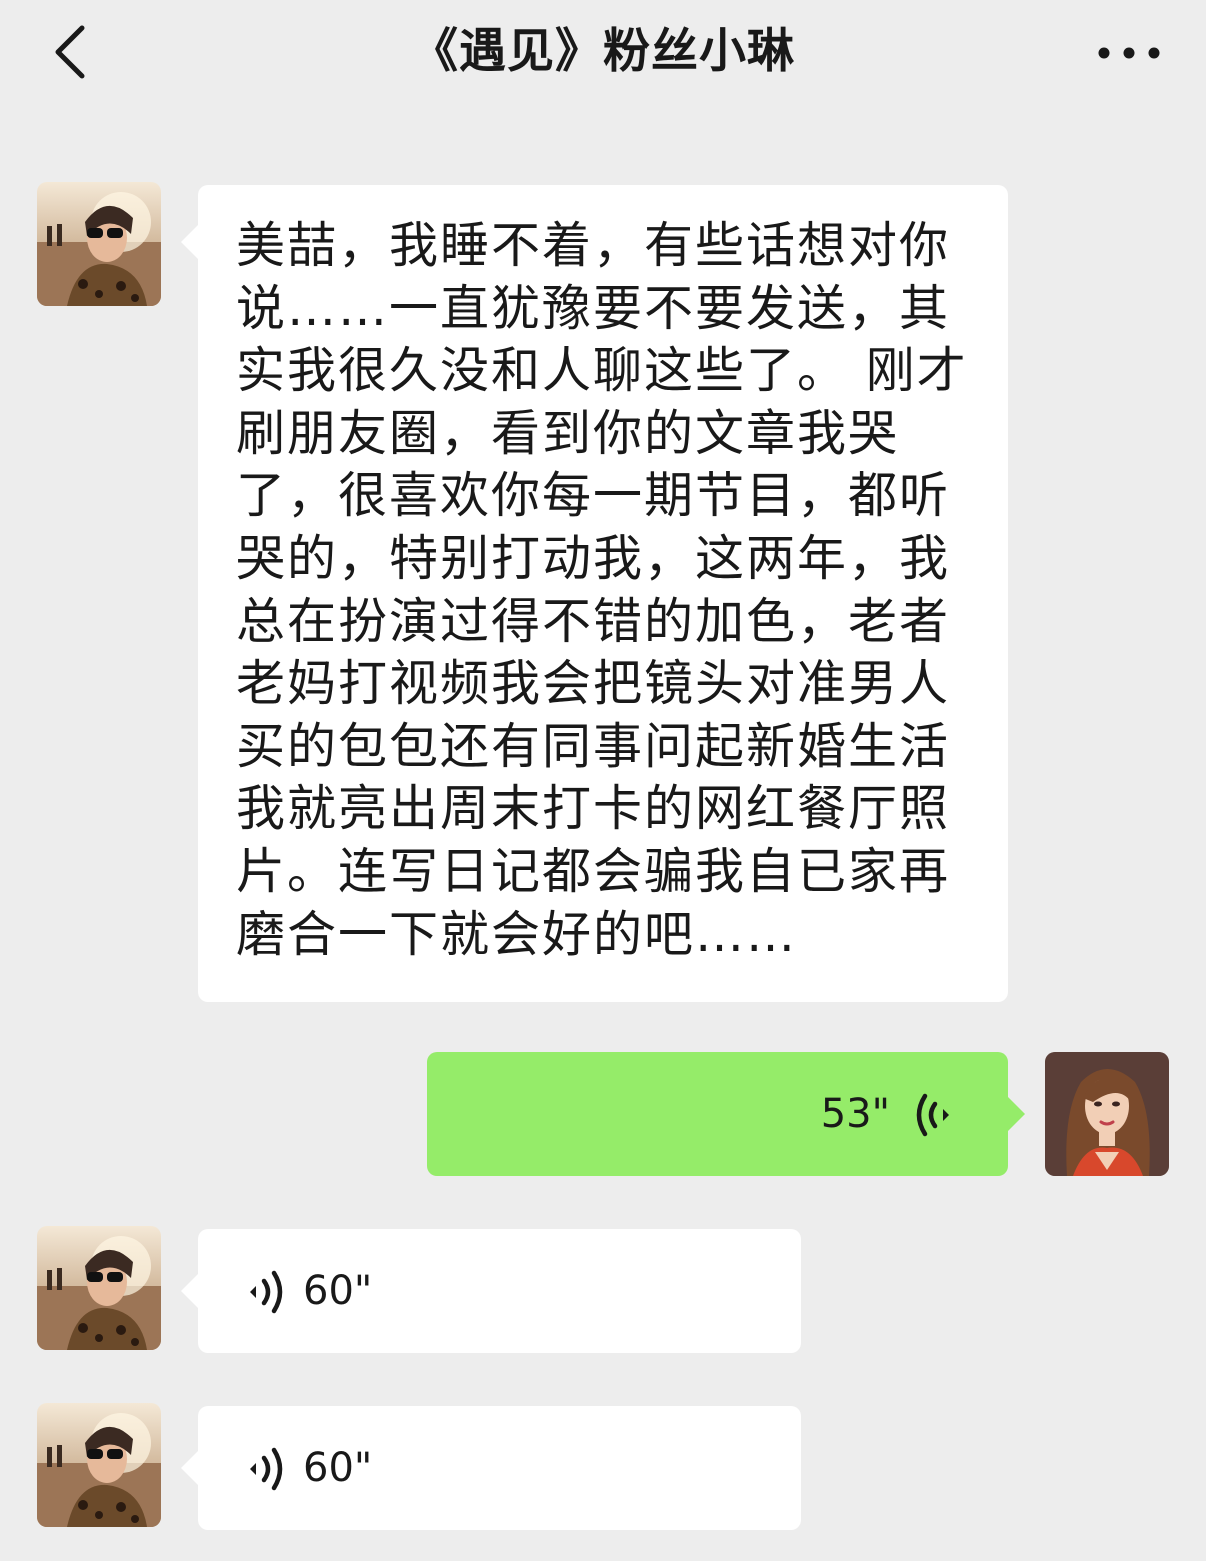 Image resolution: width=1206 pixels, height=1561 pixels. Describe the element at coordinates (1129, 53) in the screenshot. I see `more-dots-icon` at that location.